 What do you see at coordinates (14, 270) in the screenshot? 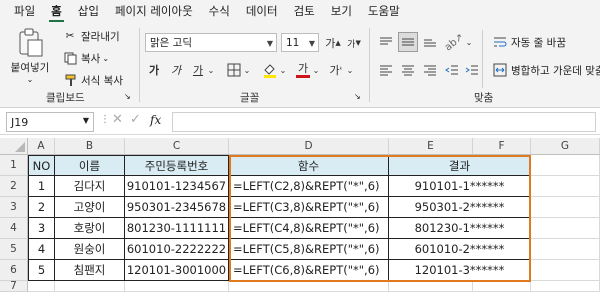
I see `row-header-6: 6` at bounding box center [14, 270].